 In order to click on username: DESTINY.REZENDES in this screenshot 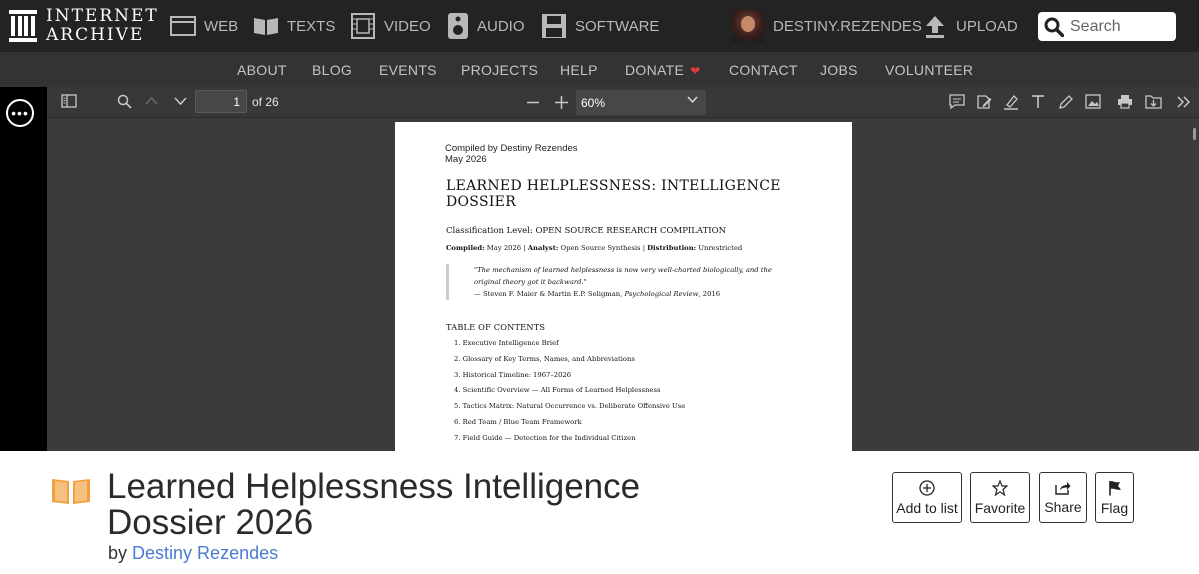, I will do `click(847, 26)`.